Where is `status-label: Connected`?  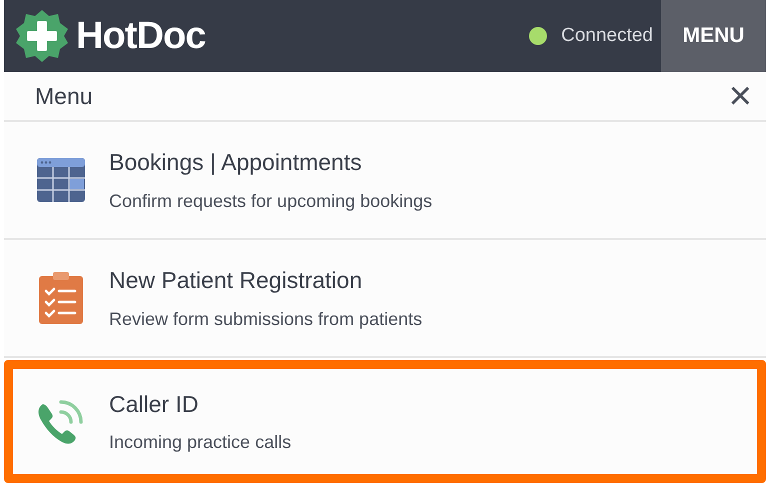 status-label: Connected is located at coordinates (607, 36).